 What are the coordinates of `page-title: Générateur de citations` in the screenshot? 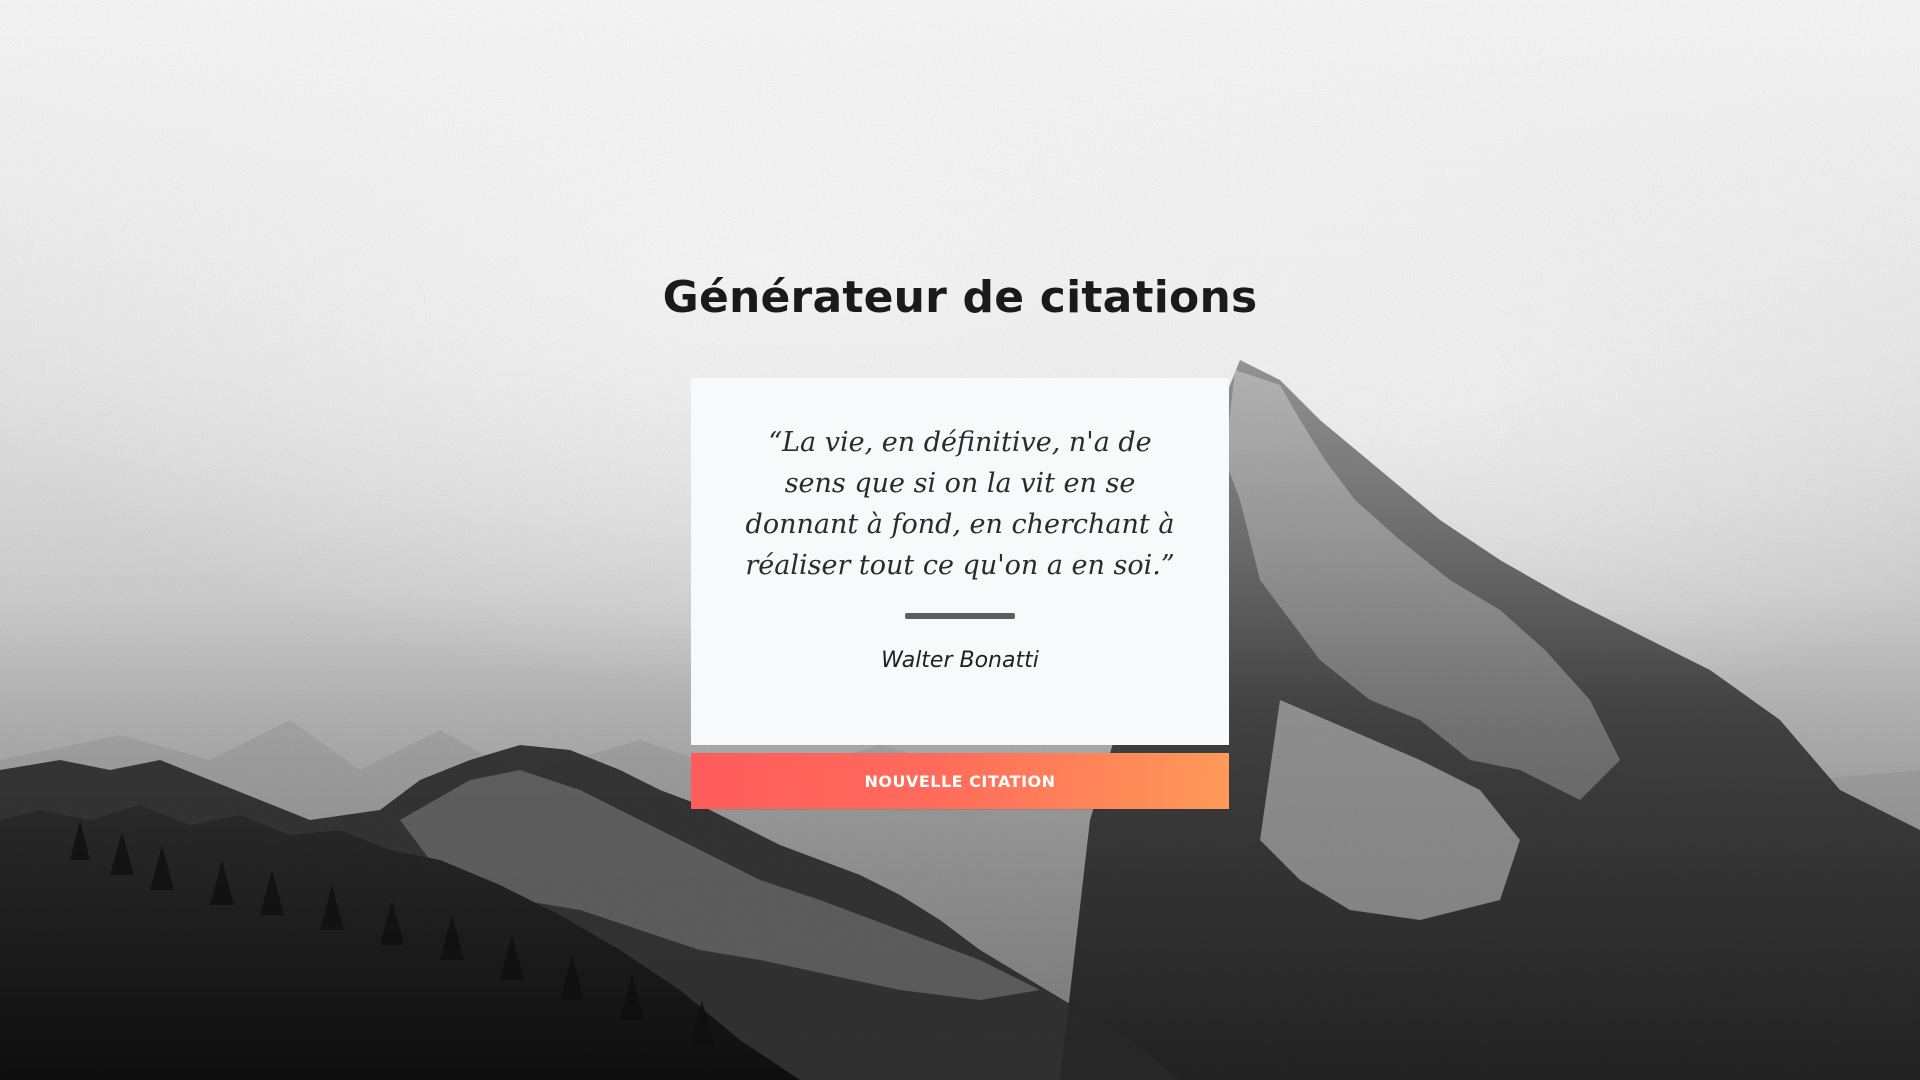 It's located at (960, 297).